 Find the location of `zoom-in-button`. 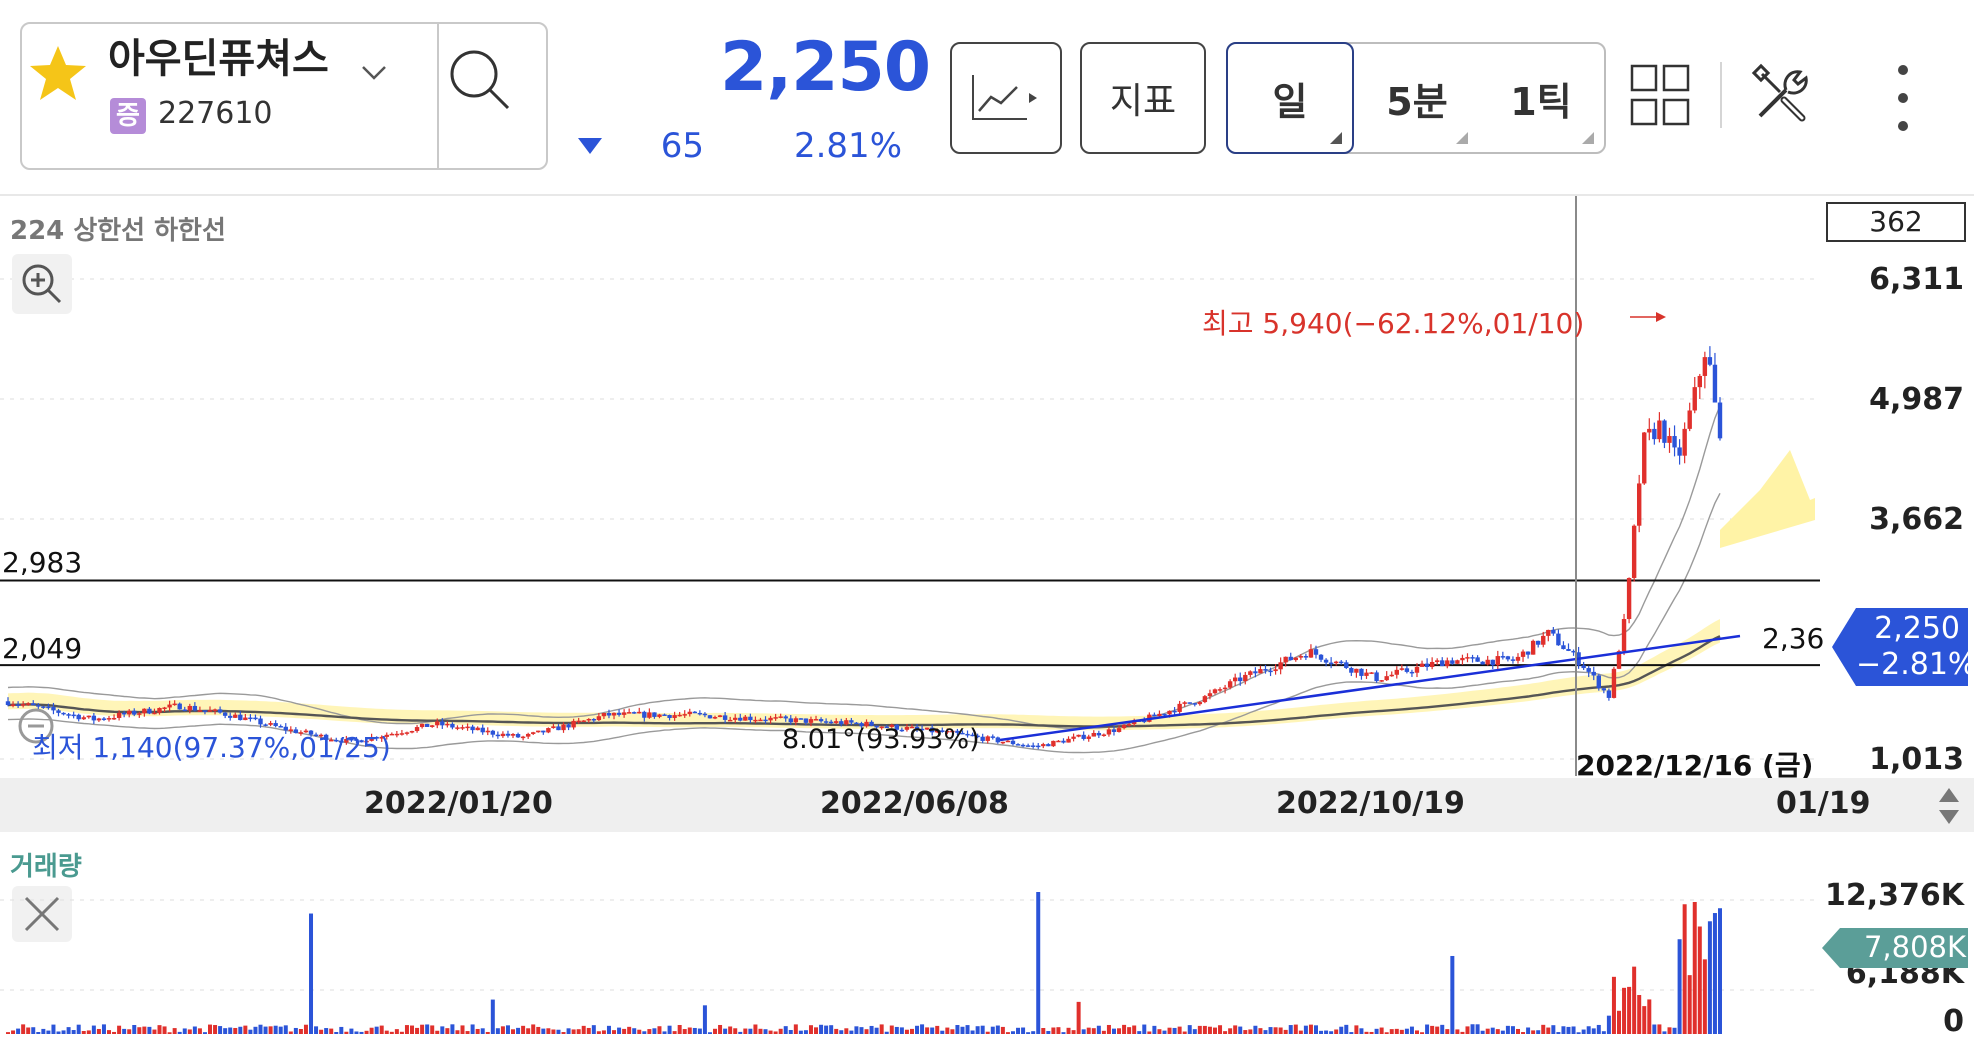

zoom-in-button is located at coordinates (42, 284).